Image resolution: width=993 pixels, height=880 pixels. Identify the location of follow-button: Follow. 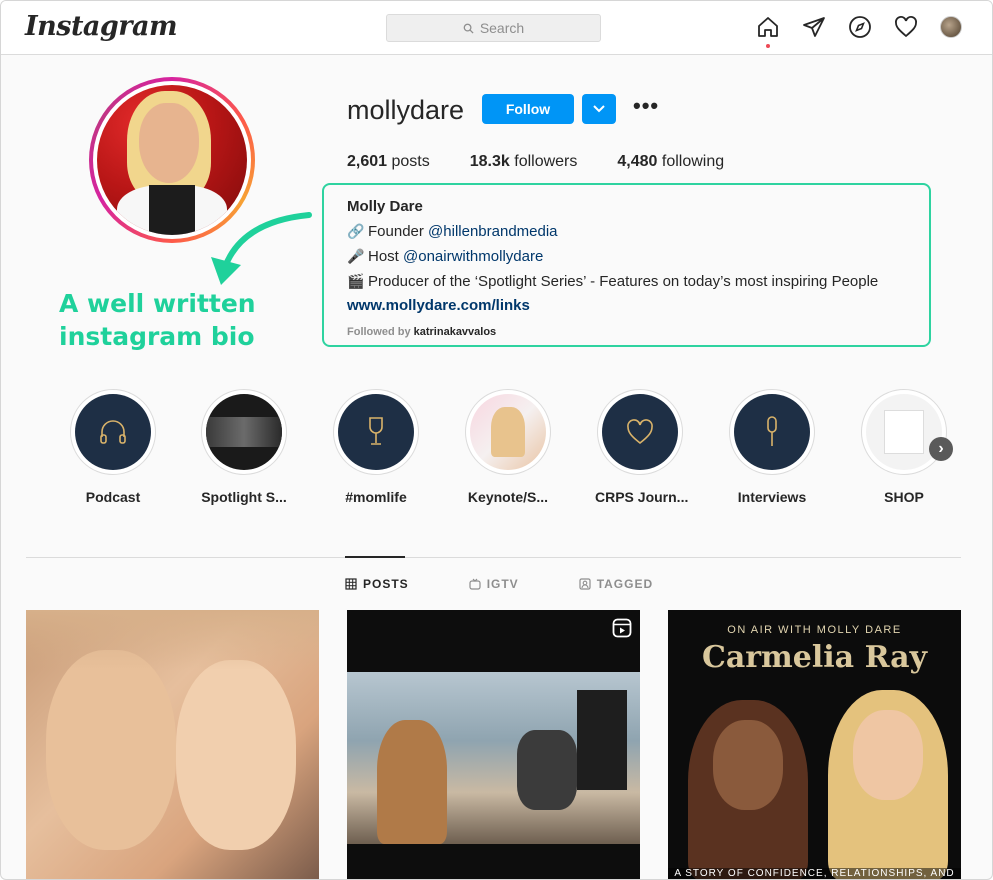
(528, 109).